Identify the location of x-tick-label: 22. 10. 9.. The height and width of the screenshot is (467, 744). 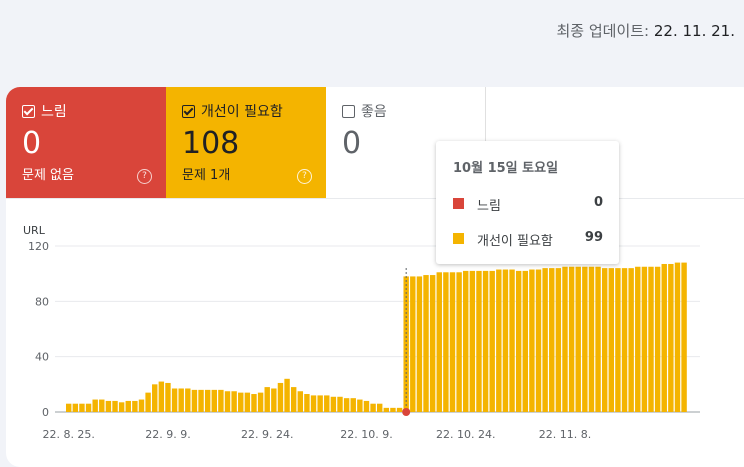
(366, 434).